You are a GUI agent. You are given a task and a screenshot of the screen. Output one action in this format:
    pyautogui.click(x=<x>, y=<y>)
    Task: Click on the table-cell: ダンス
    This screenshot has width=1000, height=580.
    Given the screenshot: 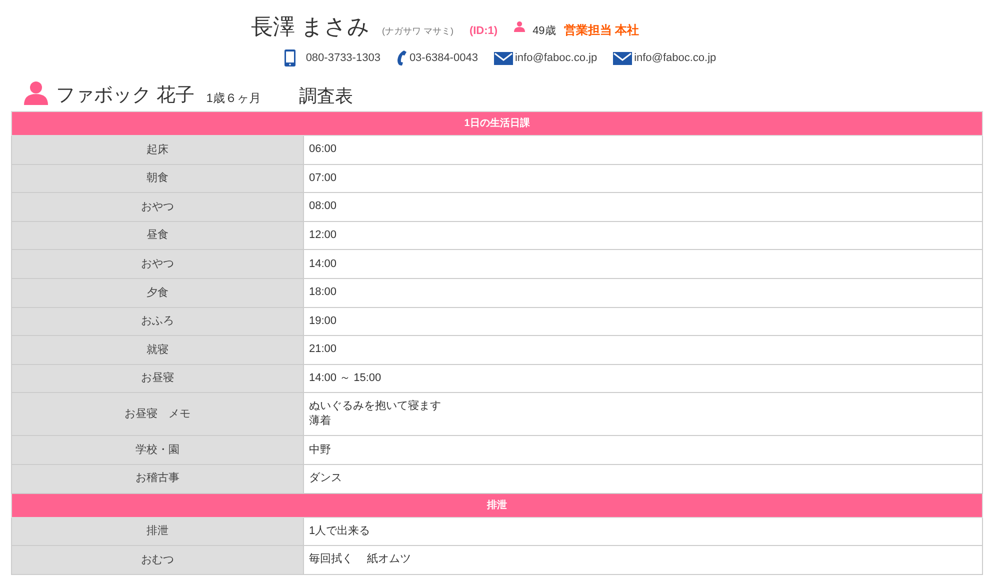 What is the action you would take?
    pyautogui.click(x=643, y=479)
    